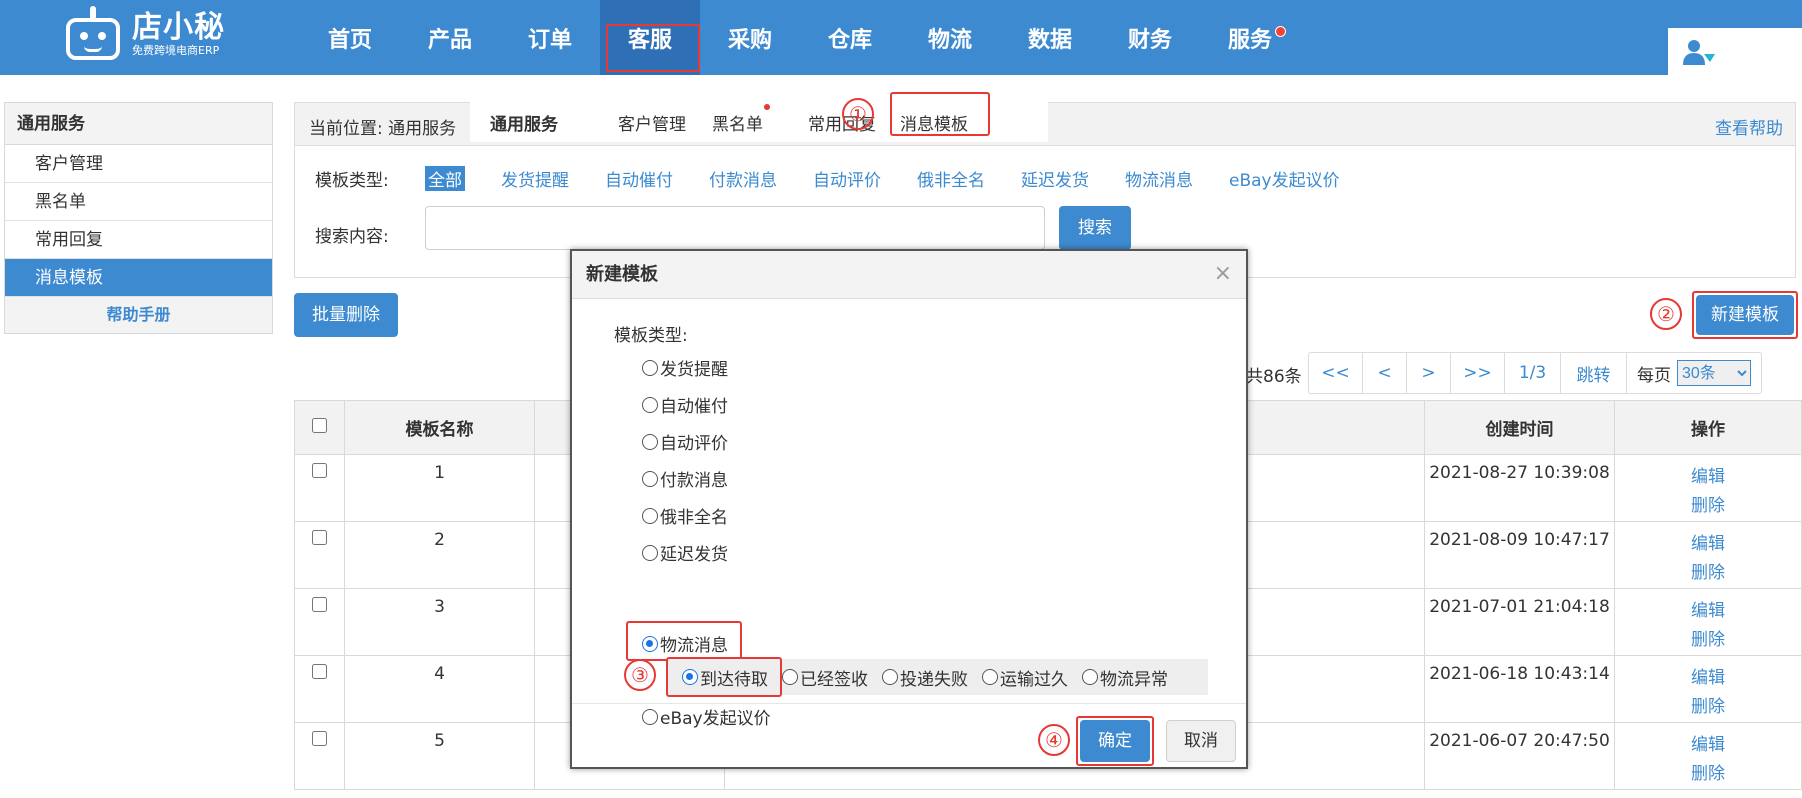  Describe the element at coordinates (1159, 178) in the screenshot. I see `filter-logistics-message: 物流消息` at that location.